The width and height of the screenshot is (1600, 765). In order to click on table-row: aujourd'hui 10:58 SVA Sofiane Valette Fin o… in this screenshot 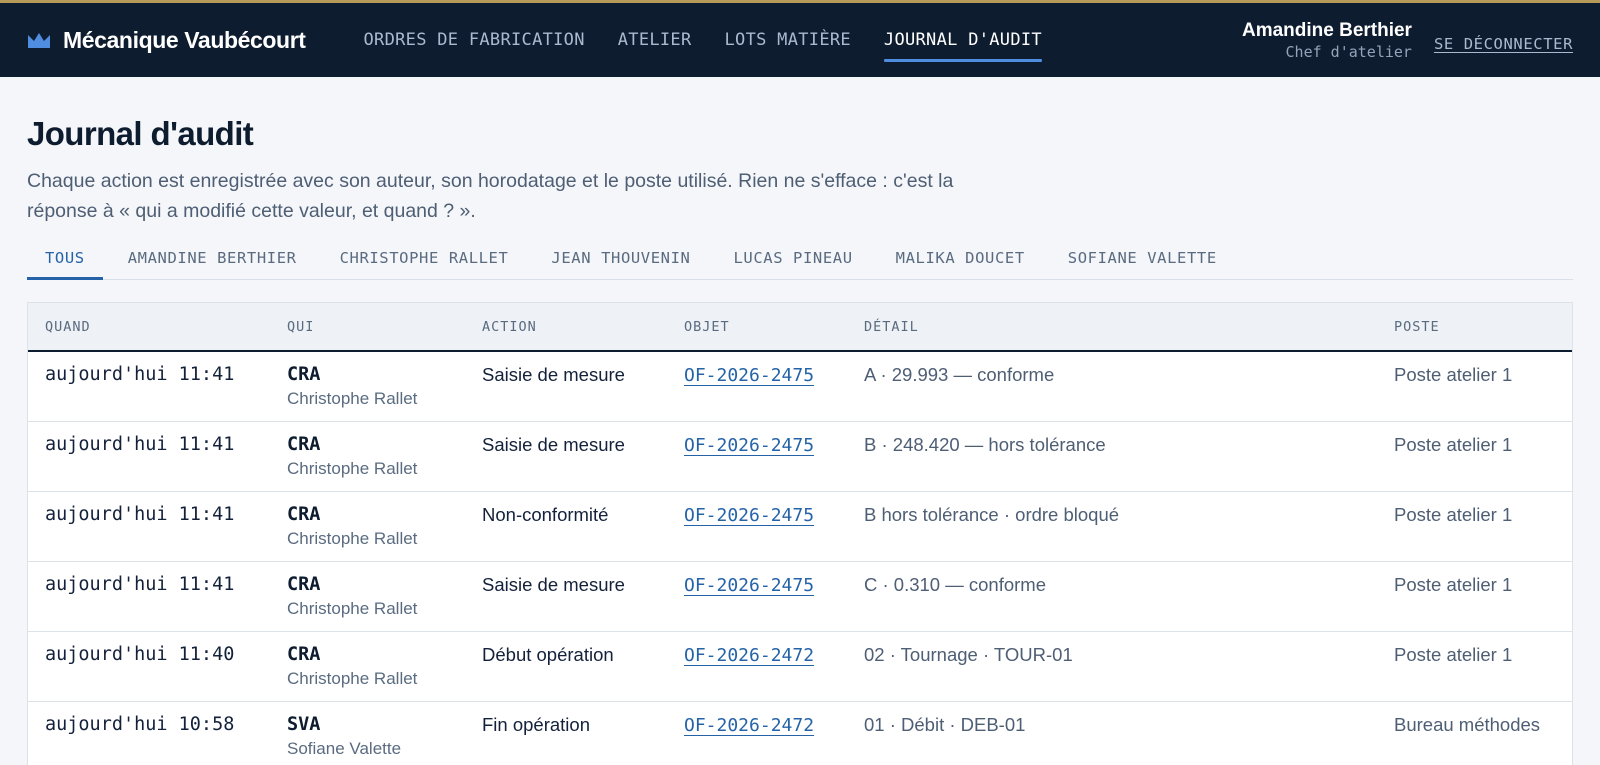, I will do `click(800, 733)`.